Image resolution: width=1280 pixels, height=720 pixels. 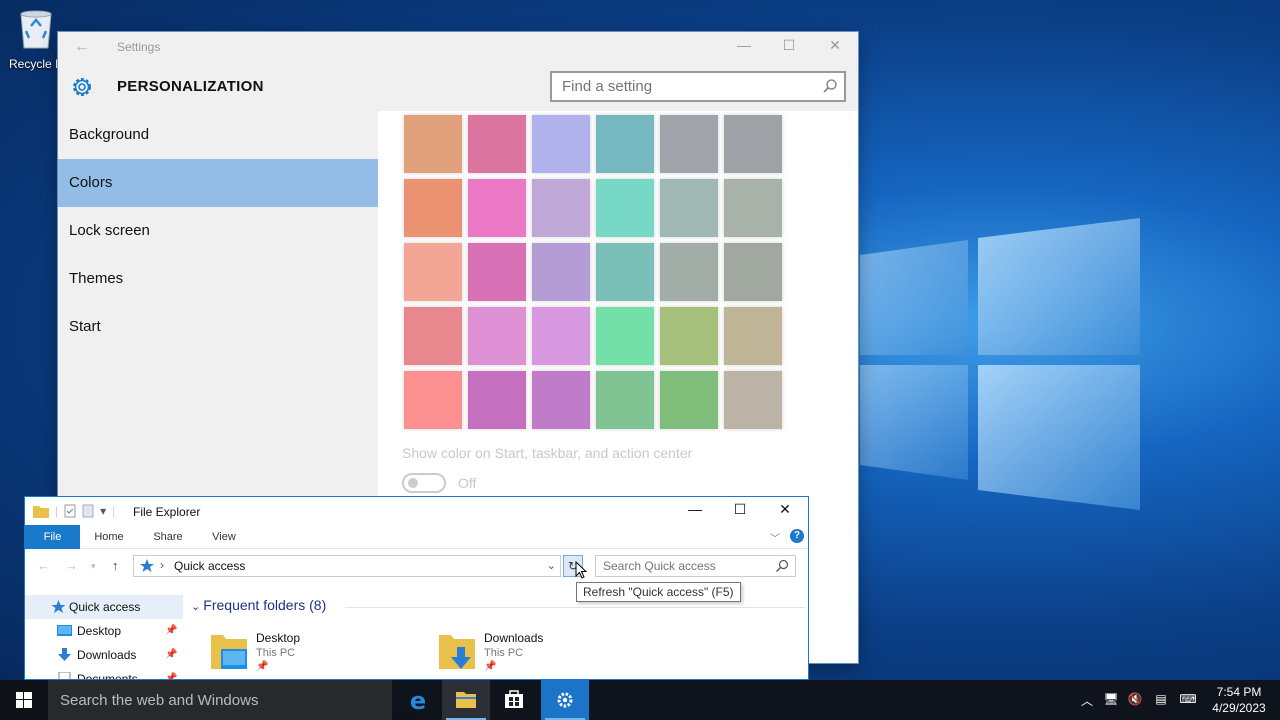 What do you see at coordinates (70, 511) in the screenshot?
I see `properties-icon` at bounding box center [70, 511].